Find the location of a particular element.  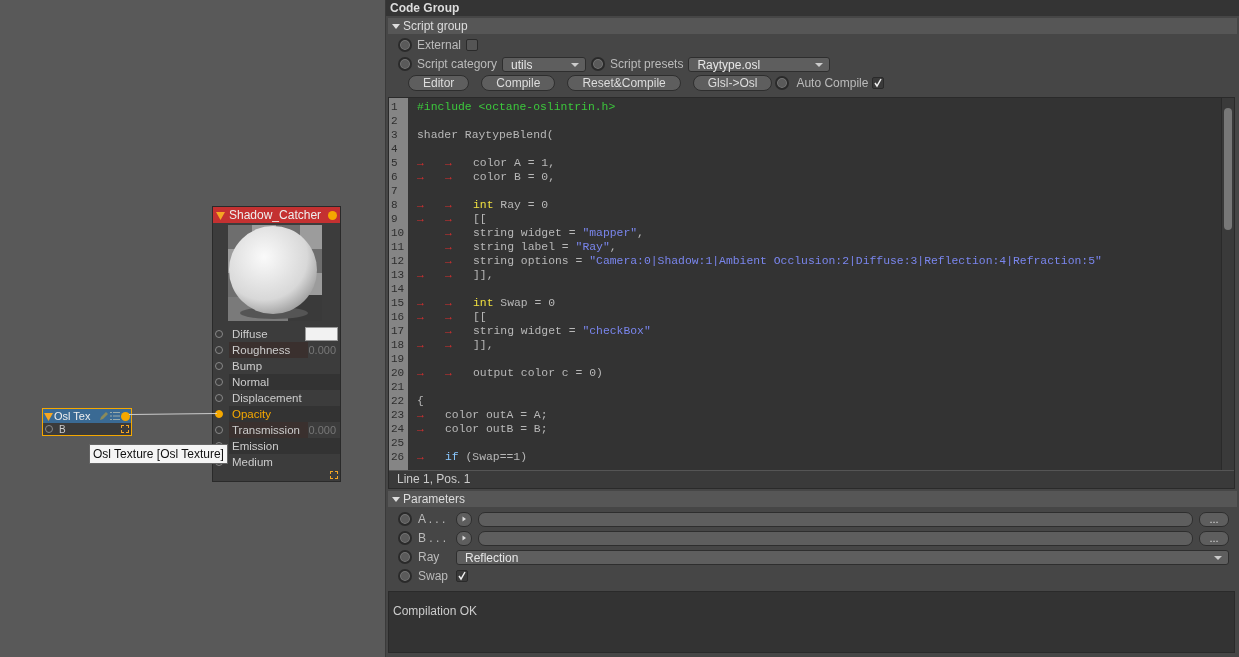

action-button: Reset&Compile is located at coordinates (624, 83).